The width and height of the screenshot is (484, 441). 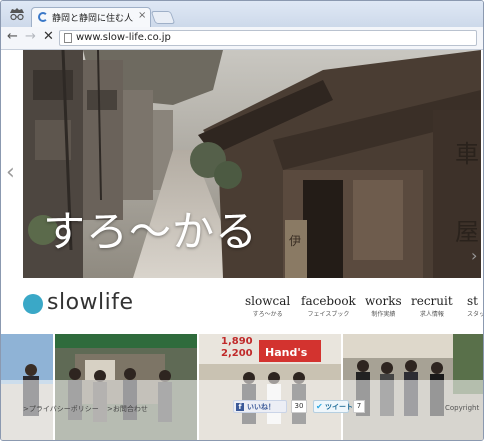 I want to click on tweet-label: ツイート, so click(x=339, y=407).